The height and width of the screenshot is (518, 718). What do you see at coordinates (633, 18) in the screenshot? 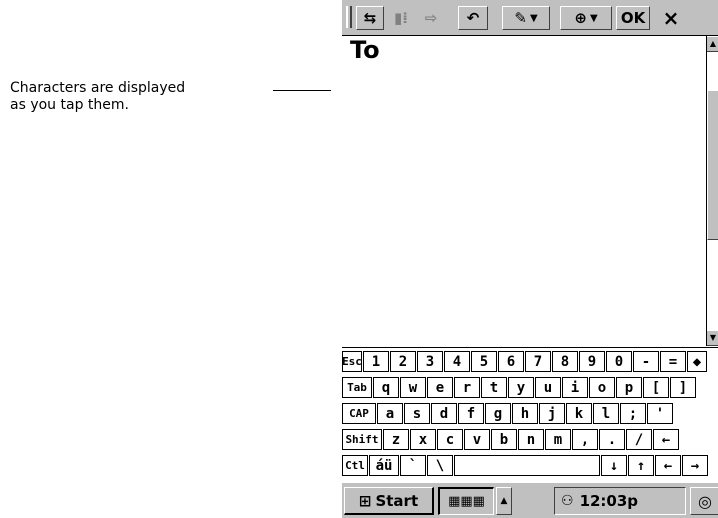
I see `ok-button: OK` at bounding box center [633, 18].